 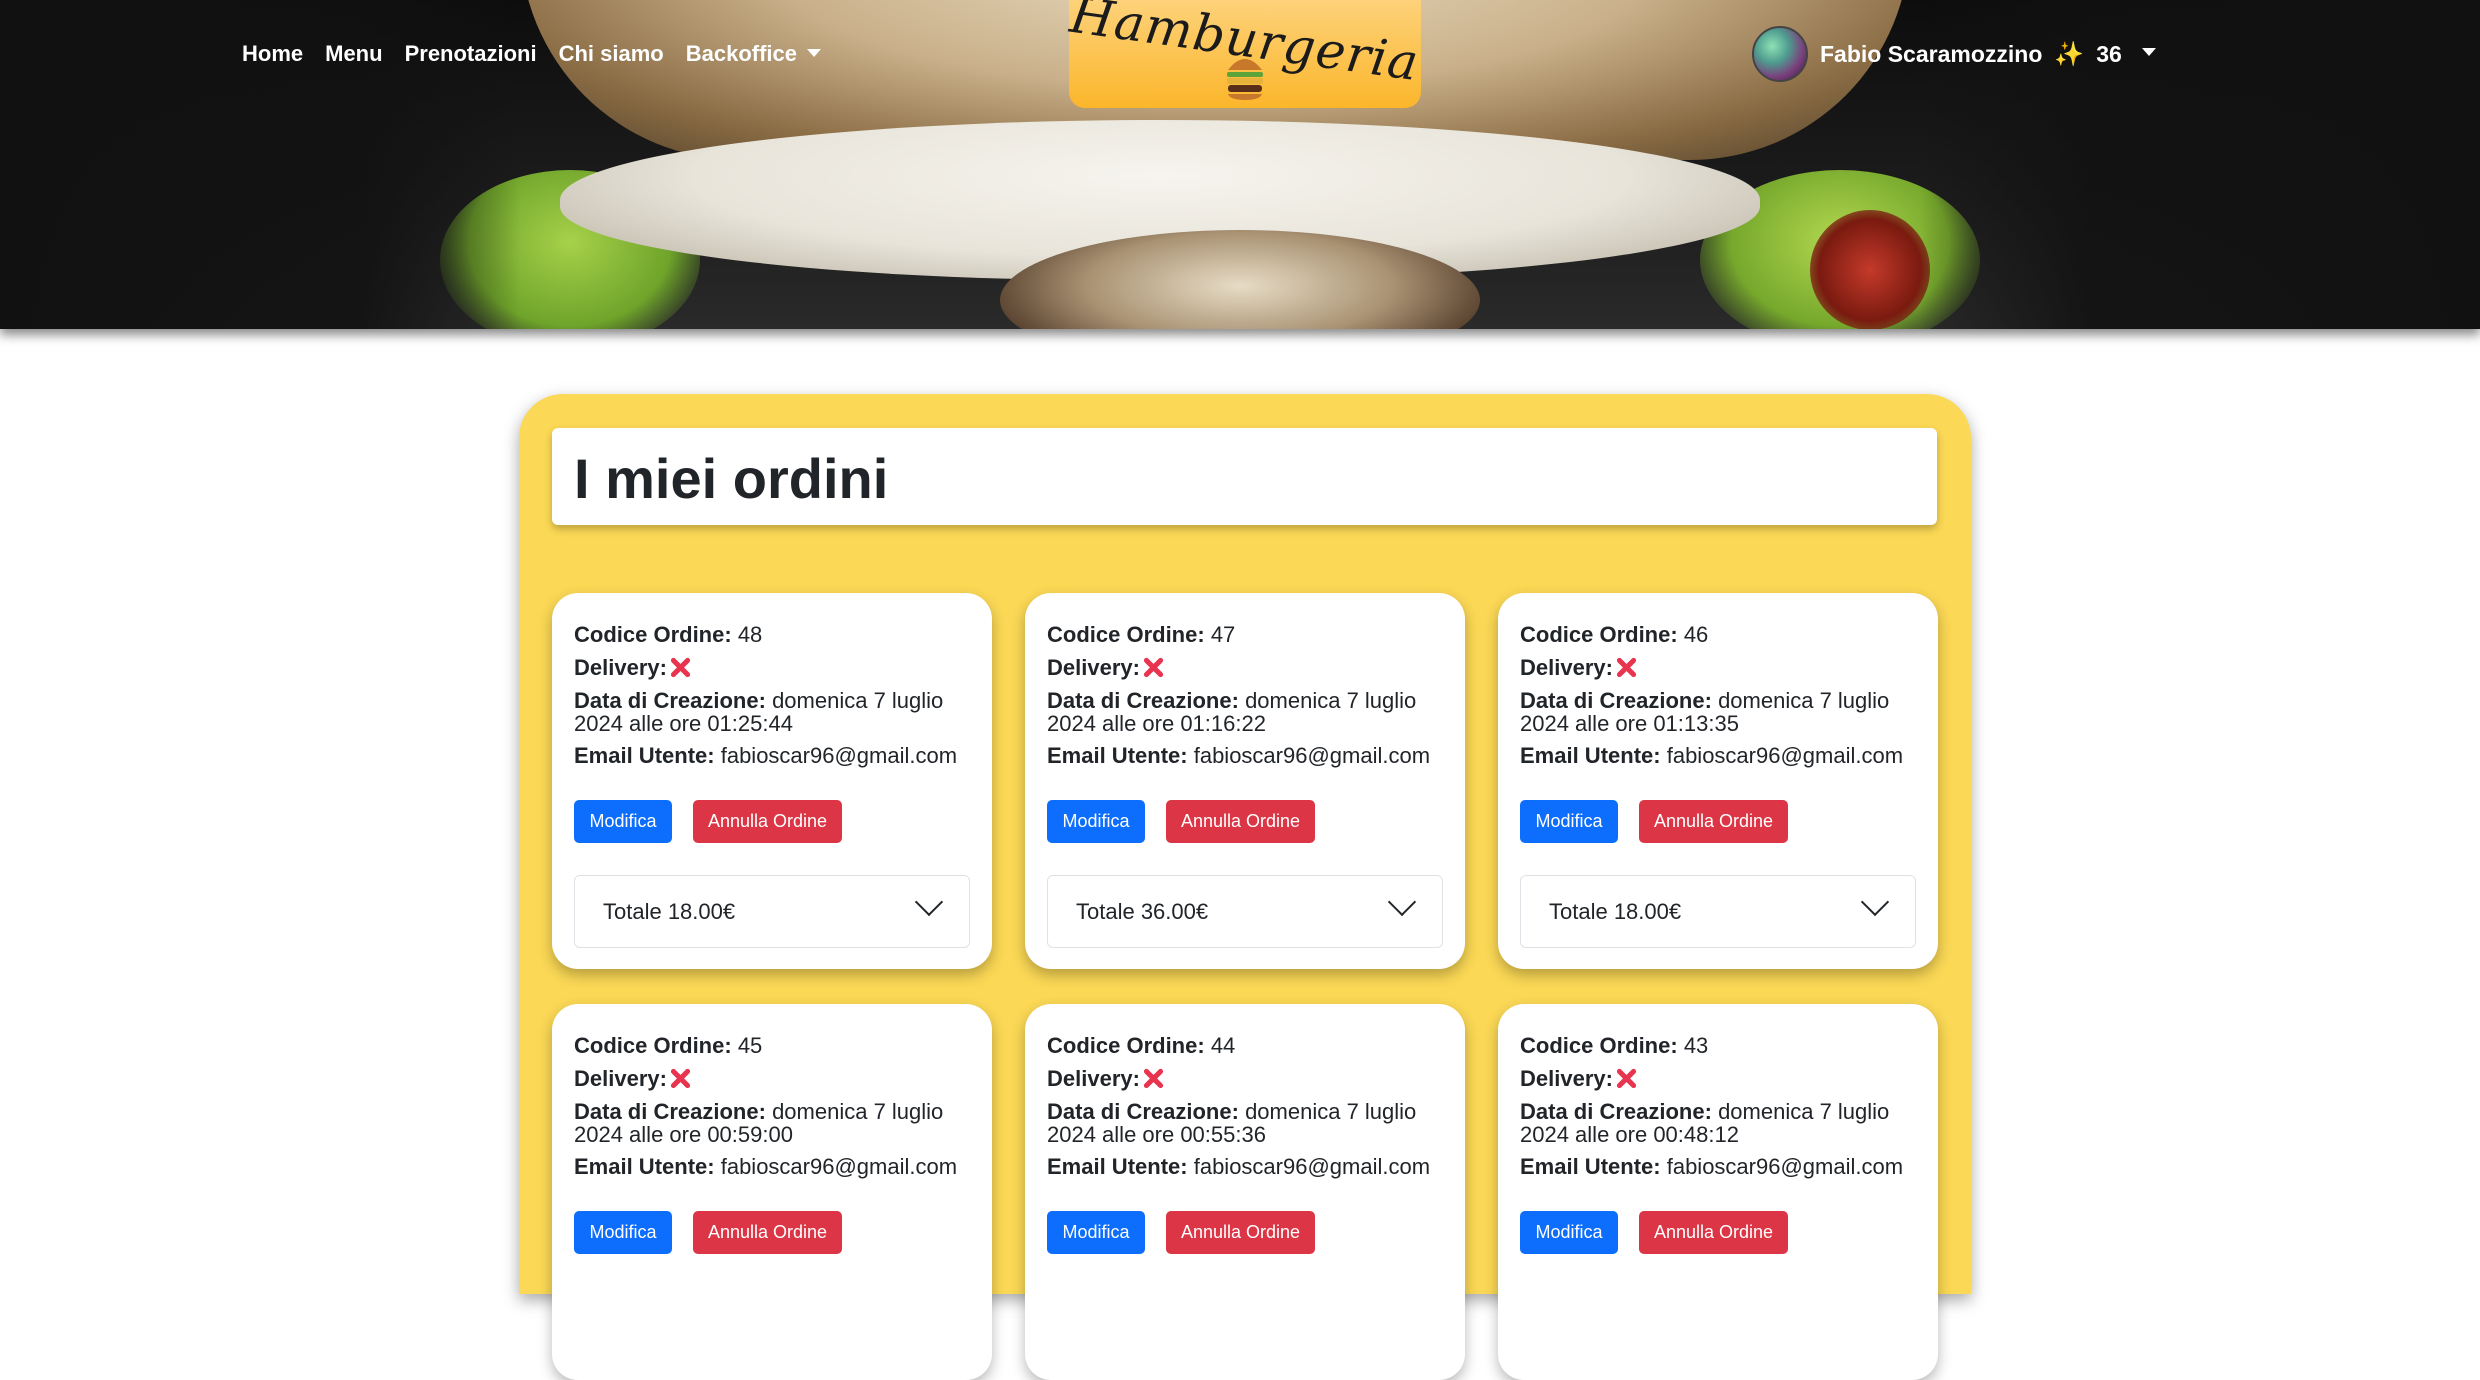 I want to click on user-menu: Fabio Scaramozzino ✨ 36, so click(x=1954, y=54).